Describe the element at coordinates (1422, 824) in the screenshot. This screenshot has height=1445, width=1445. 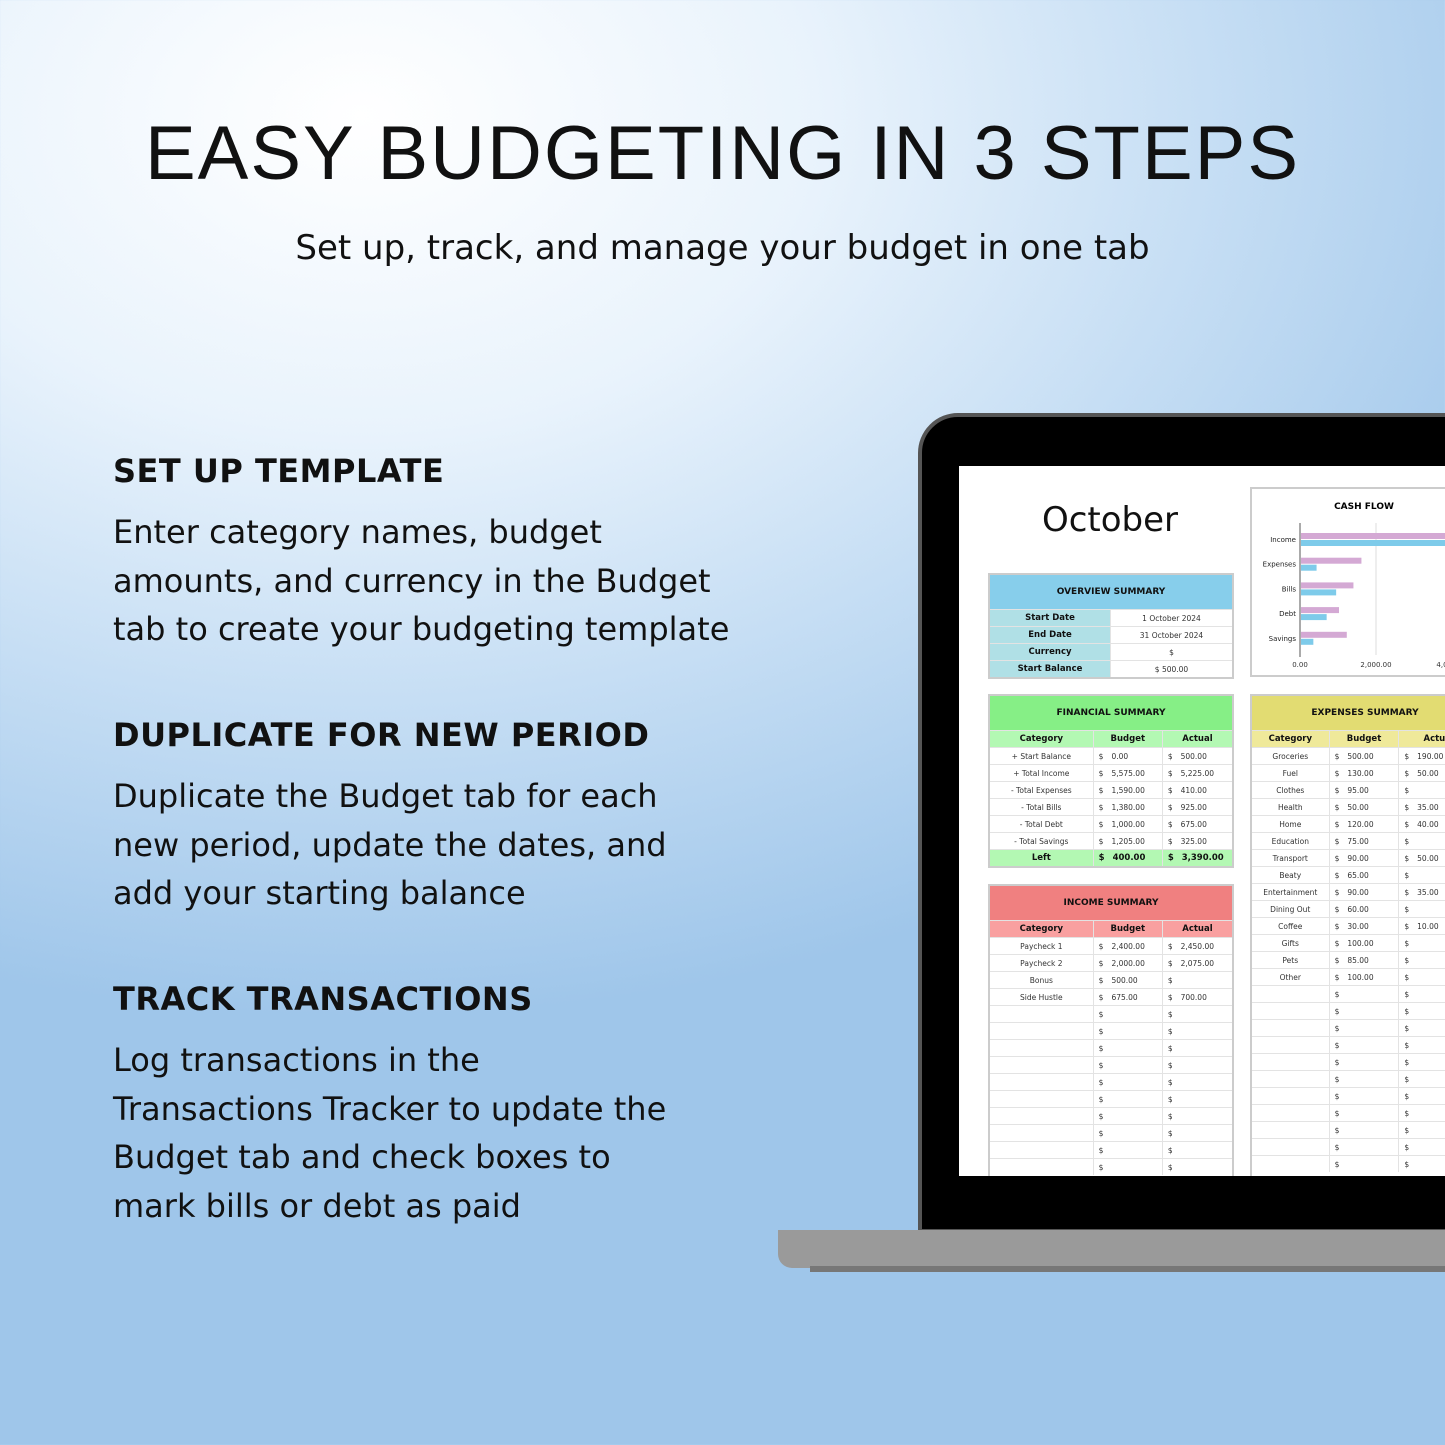
I see `actual-cell: $40.00` at that location.